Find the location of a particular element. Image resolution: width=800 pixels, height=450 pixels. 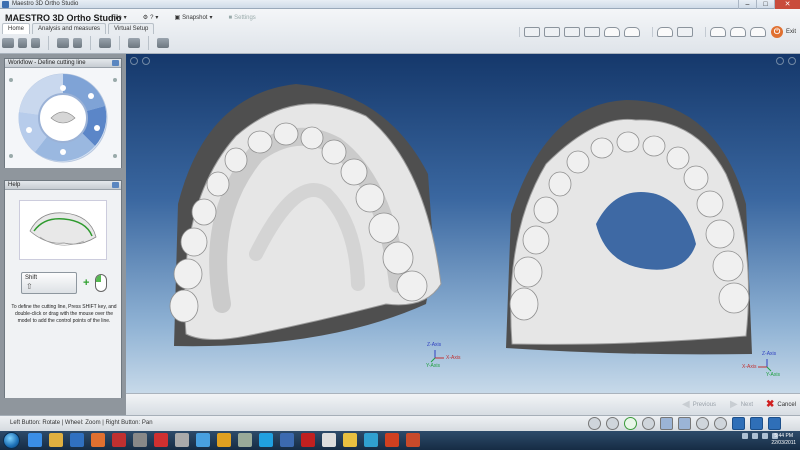

dropdown-icon is located at coordinates (77, 43).